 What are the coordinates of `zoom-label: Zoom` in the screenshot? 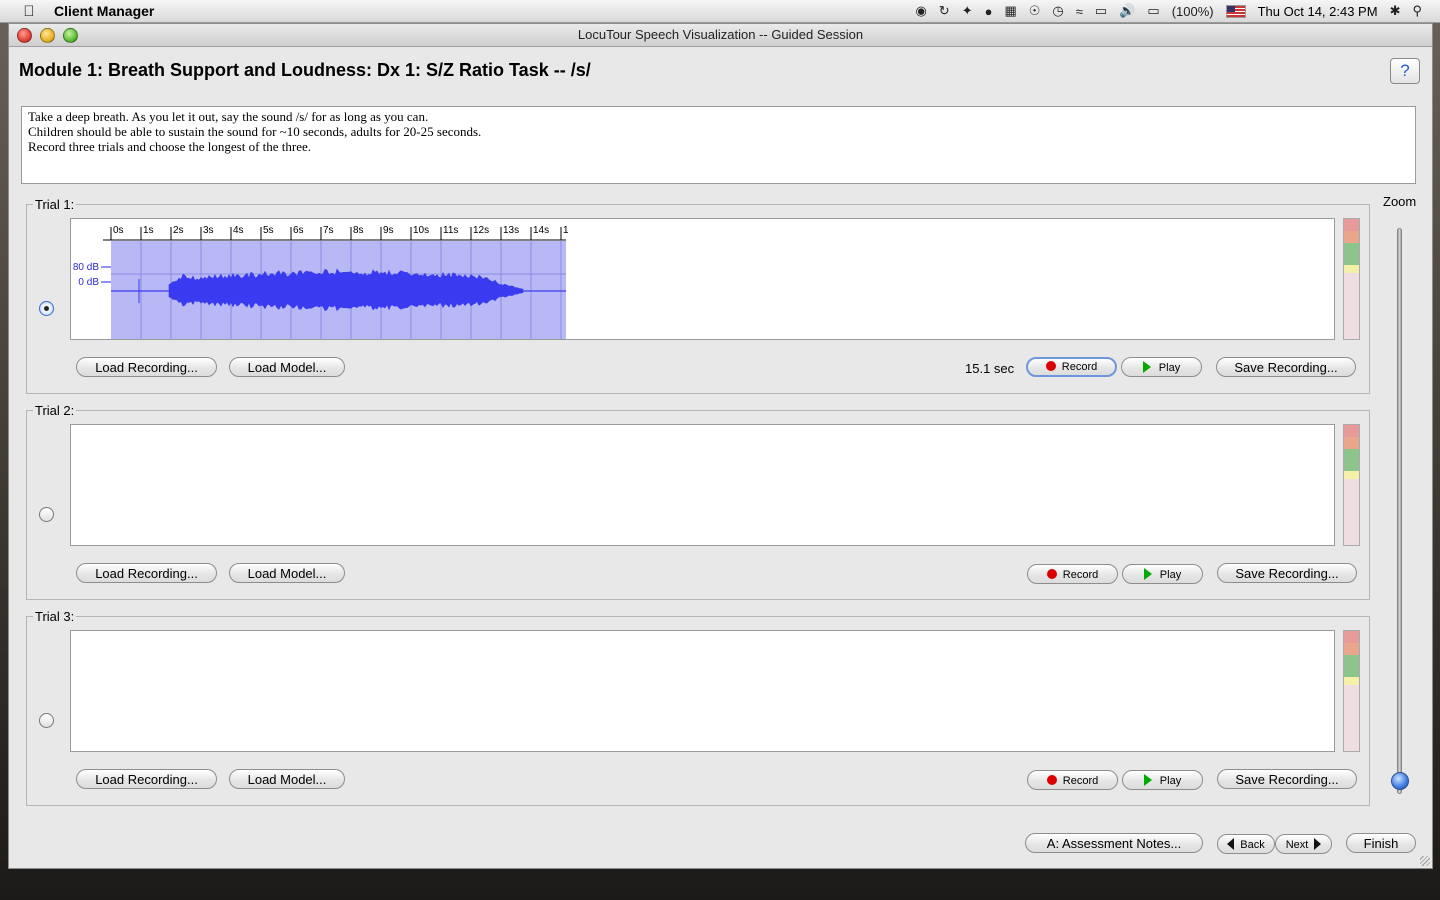 It's located at (1400, 201).